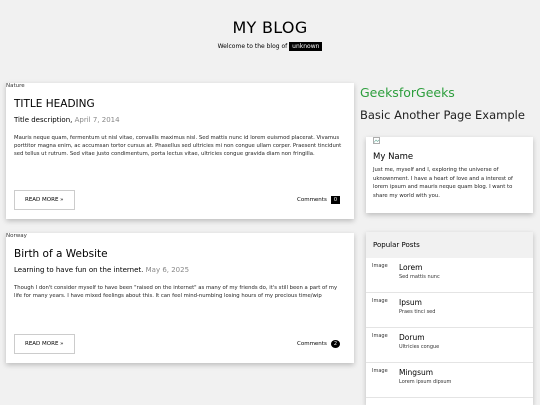 The height and width of the screenshot is (405, 540). I want to click on list-item-title: Dorum, so click(412, 337).